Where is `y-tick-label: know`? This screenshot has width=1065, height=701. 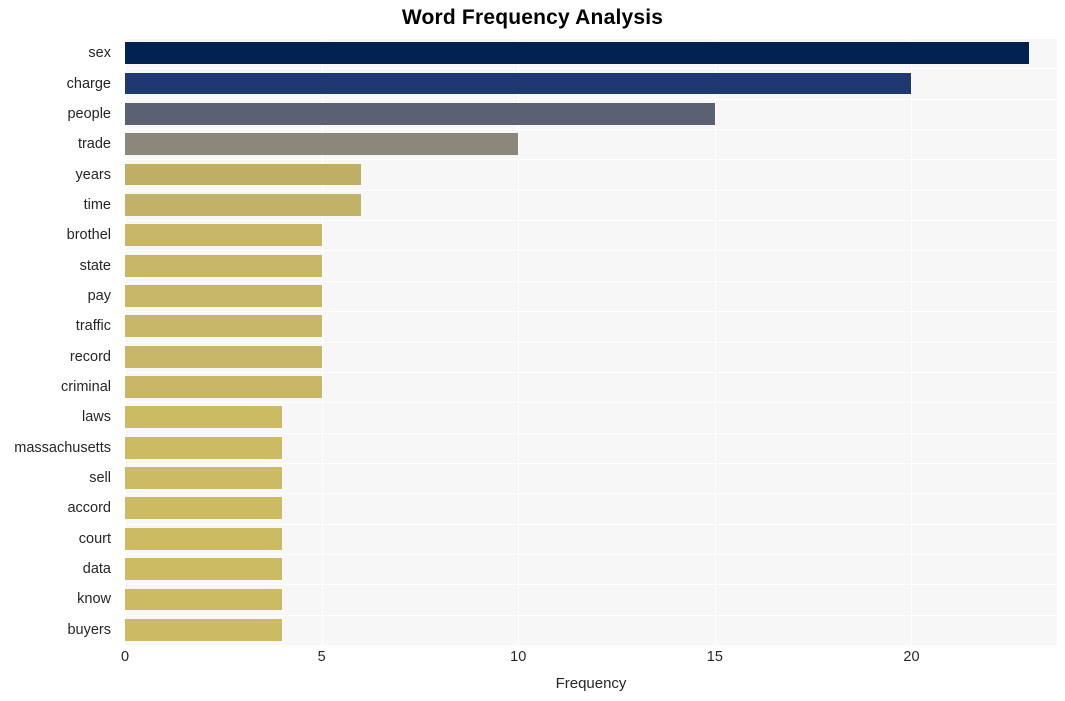 y-tick-label: know is located at coordinates (94, 599).